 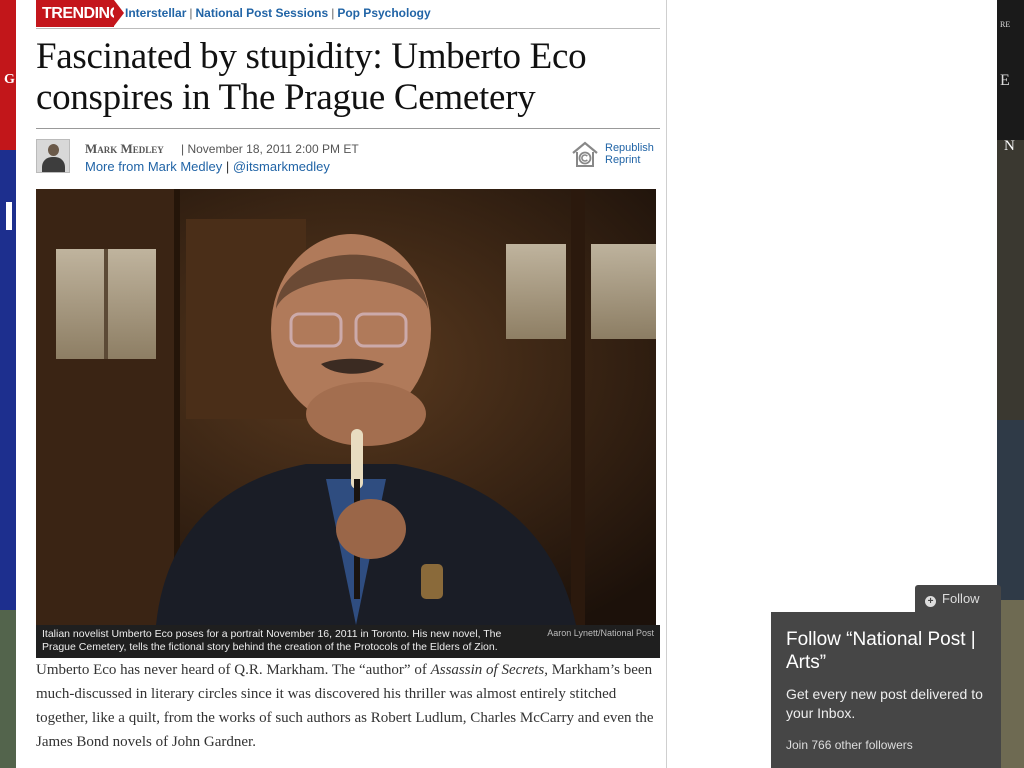 What do you see at coordinates (273, 149) in the screenshot?
I see `publish-date: November 18, 2011 2:00 PM ET` at bounding box center [273, 149].